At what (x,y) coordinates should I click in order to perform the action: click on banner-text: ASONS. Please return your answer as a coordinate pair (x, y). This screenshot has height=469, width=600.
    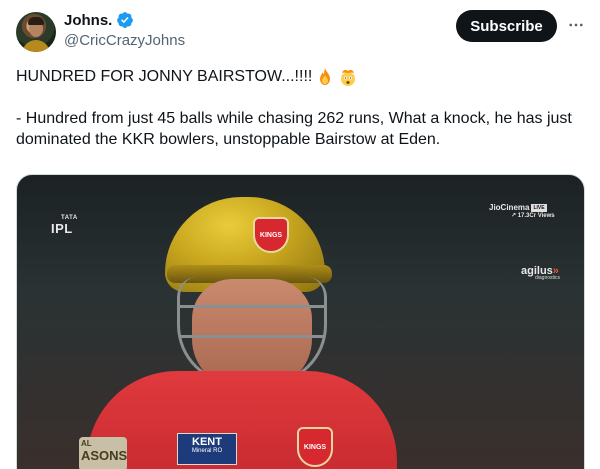
    Looking at the image, I should click on (104, 455).